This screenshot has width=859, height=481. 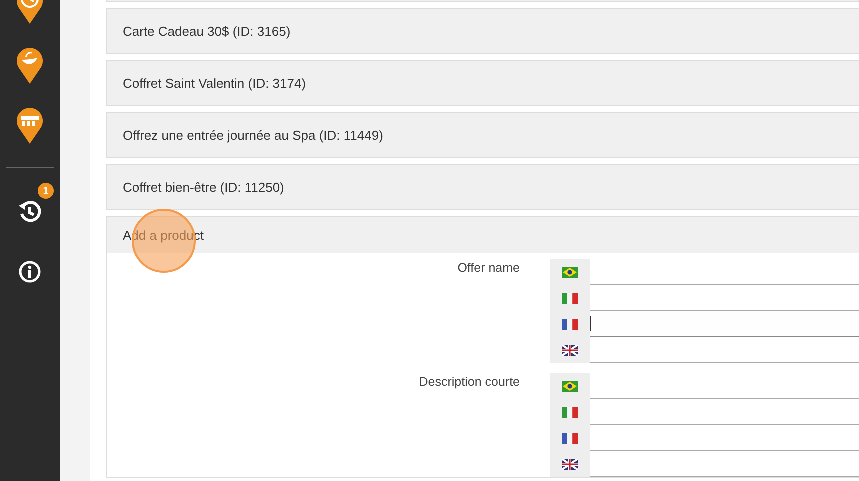 I want to click on history-icon, so click(x=30, y=212).